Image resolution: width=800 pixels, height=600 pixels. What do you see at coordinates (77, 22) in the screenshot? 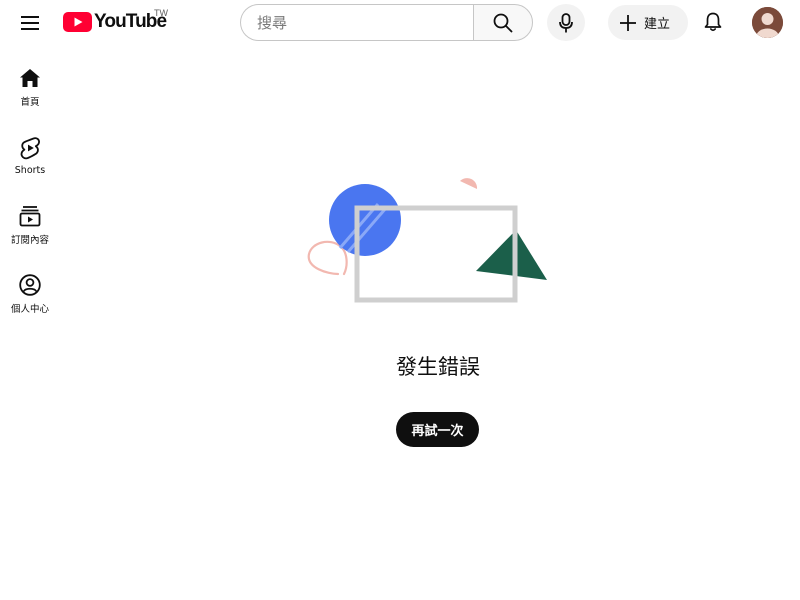
I see `youtube-play-logo-icon` at bounding box center [77, 22].